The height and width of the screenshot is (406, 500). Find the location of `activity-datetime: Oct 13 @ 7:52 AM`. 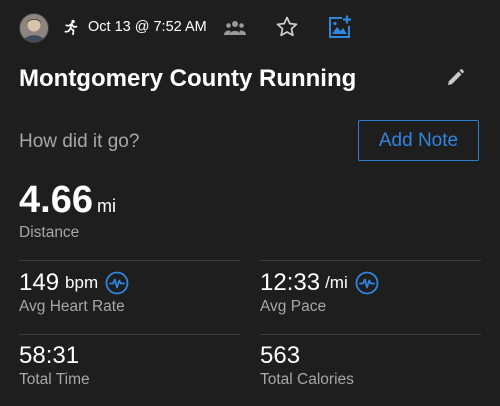

activity-datetime: Oct 13 @ 7:52 AM is located at coordinates (147, 27).